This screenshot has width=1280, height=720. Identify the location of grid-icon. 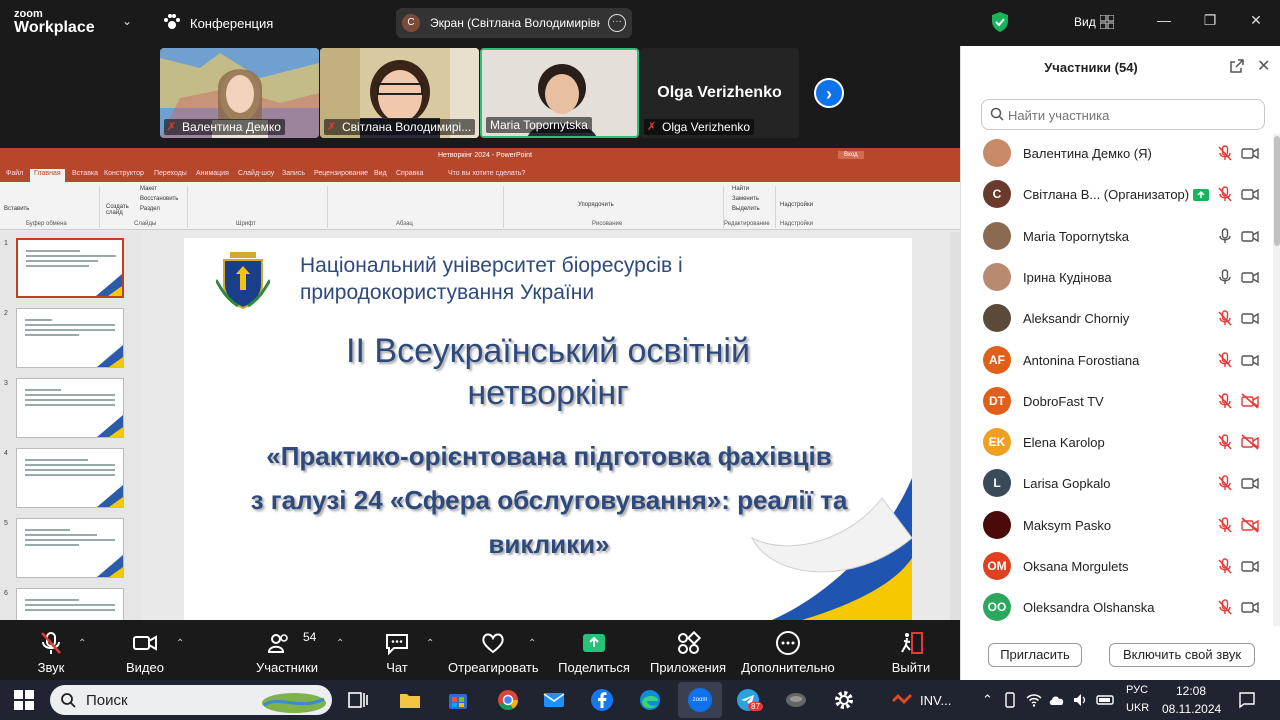
(1107, 22).